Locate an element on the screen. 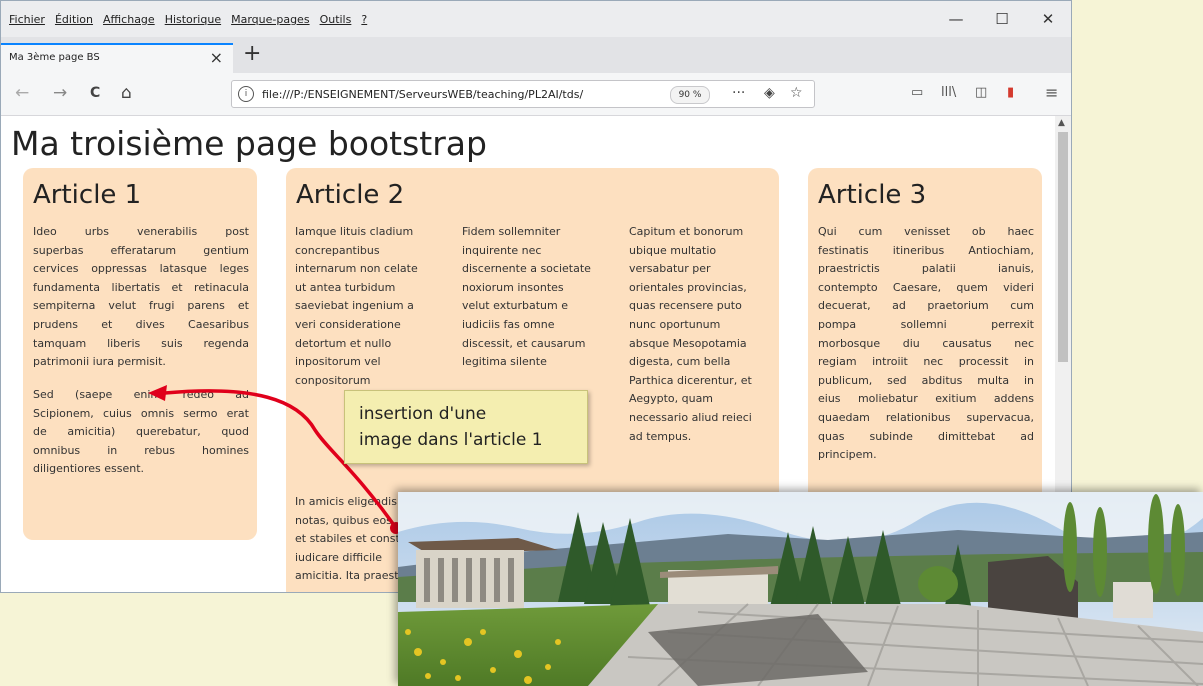  text-line: conpositorum is located at coordinates (333, 380).